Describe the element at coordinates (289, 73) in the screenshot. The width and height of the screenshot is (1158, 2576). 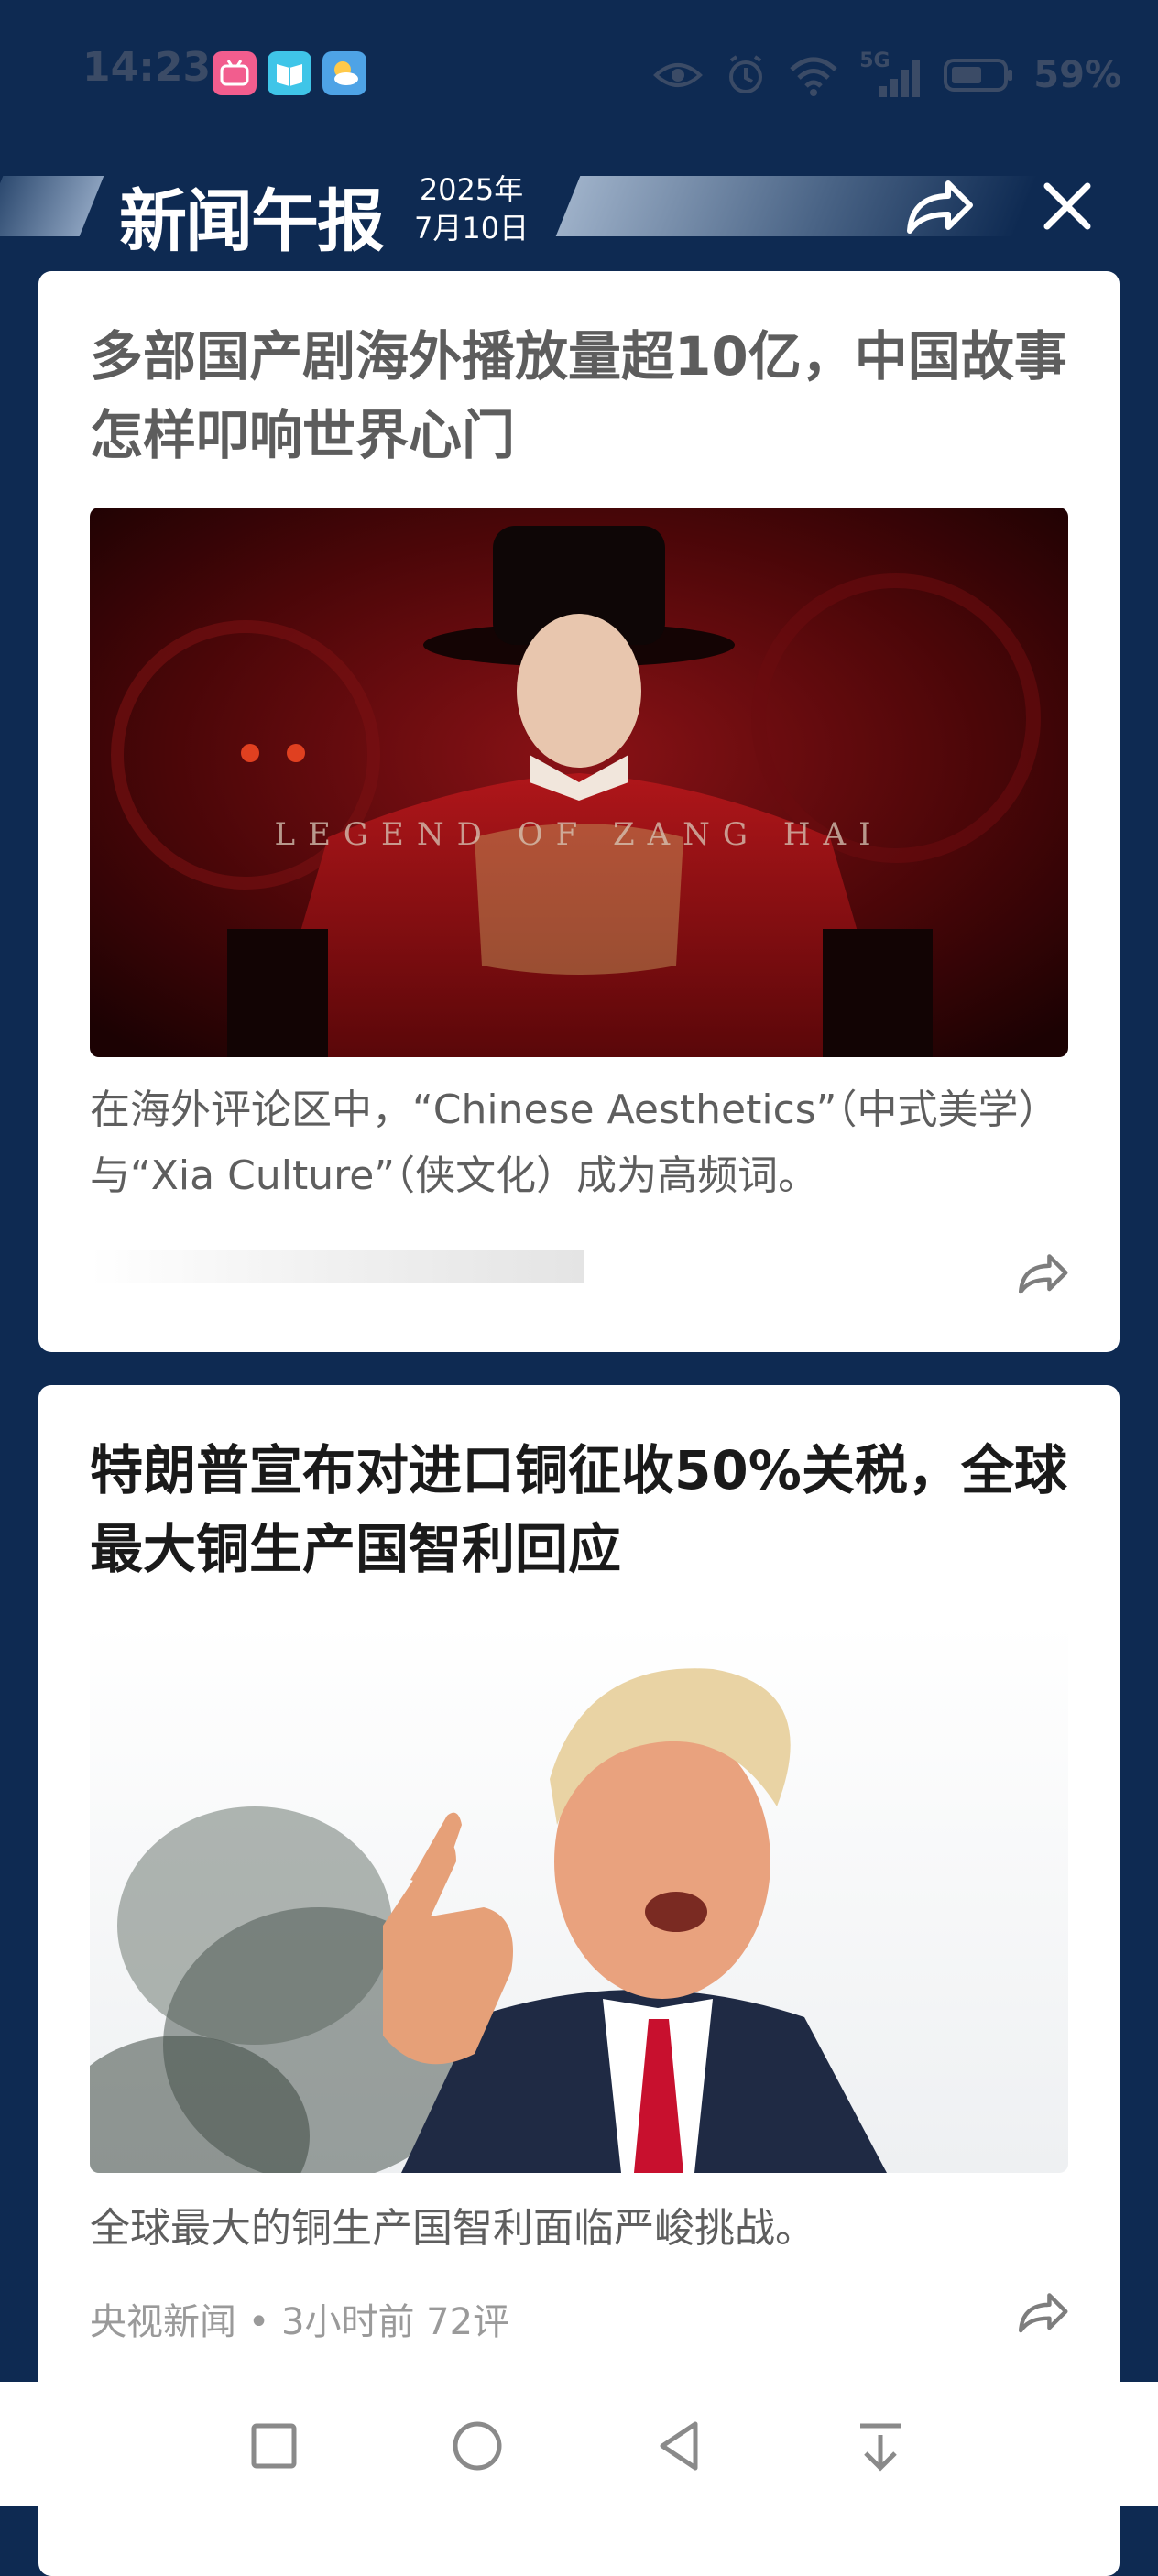
I see `reader-icon` at that location.